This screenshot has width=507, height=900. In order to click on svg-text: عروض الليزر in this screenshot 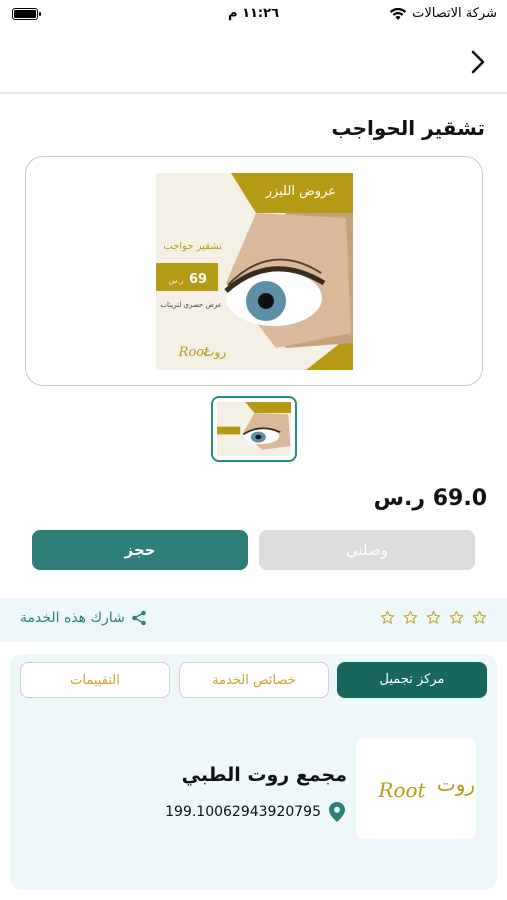, I will do `click(300, 191)`.